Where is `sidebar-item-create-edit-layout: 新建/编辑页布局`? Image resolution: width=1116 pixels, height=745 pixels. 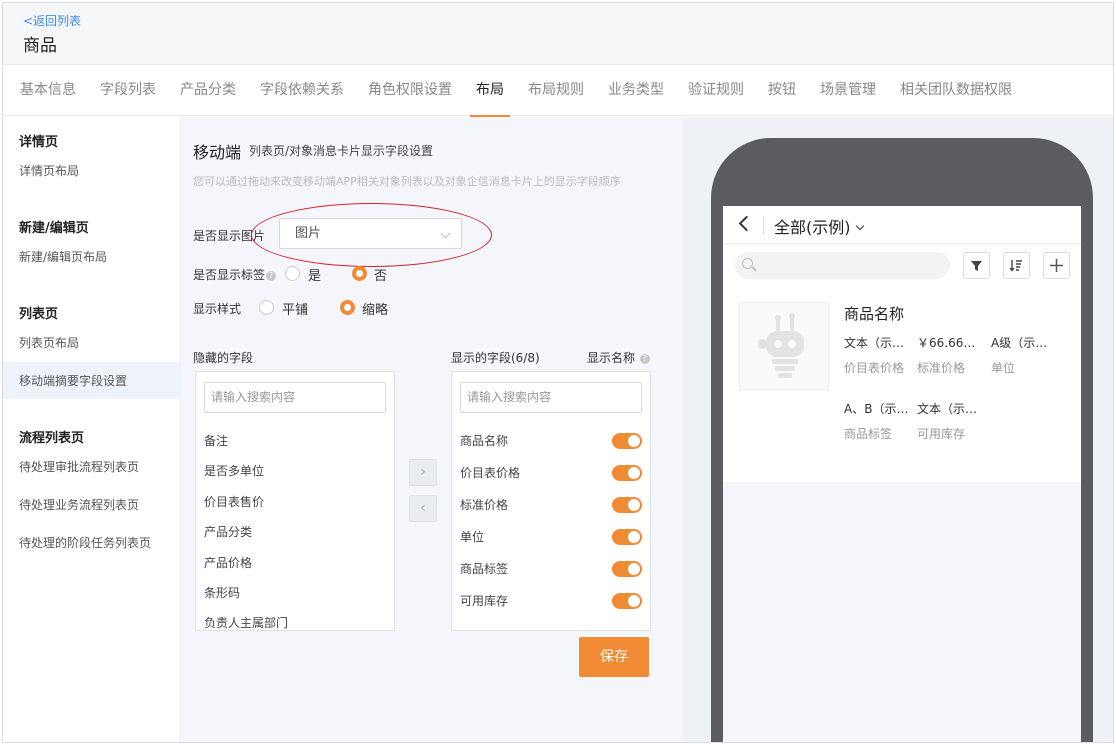 sidebar-item-create-edit-layout: 新建/编辑页布局 is located at coordinates (63, 256).